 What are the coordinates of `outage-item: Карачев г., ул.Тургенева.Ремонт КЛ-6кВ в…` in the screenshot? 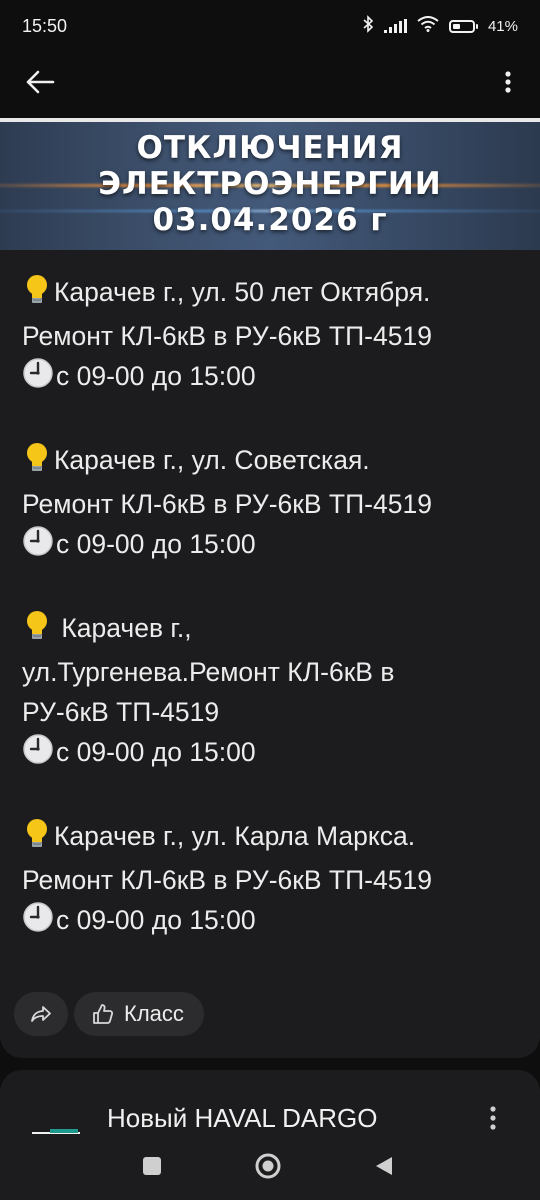 It's located at (270, 692).